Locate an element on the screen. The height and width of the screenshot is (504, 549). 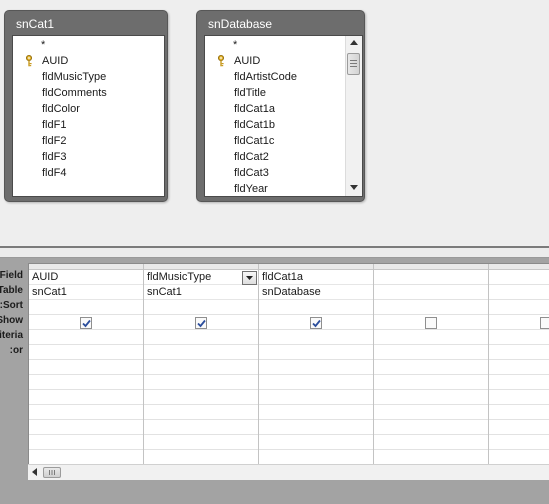
field-label: fldCat1b is located at coordinates (254, 125).